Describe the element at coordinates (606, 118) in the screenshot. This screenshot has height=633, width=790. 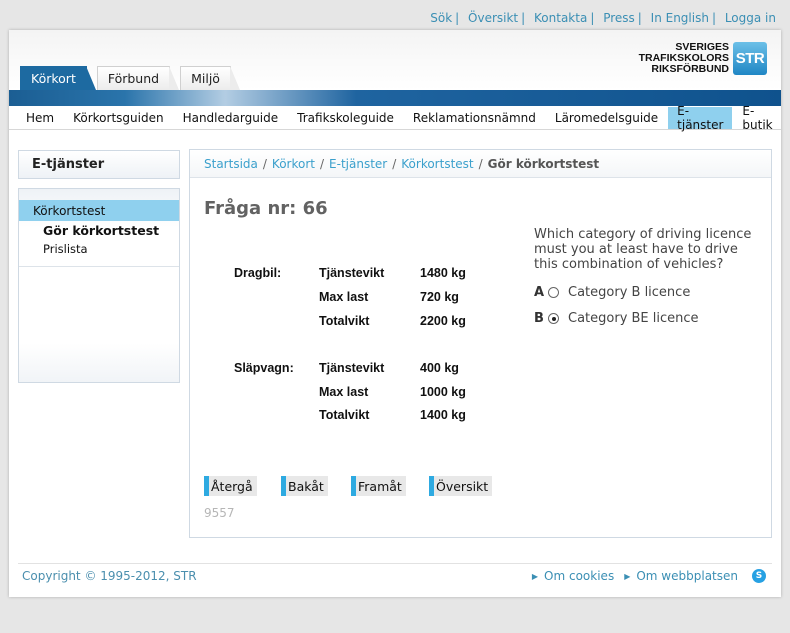
I see `nav-item-laromedelsguide: Läromedelsguide` at that location.